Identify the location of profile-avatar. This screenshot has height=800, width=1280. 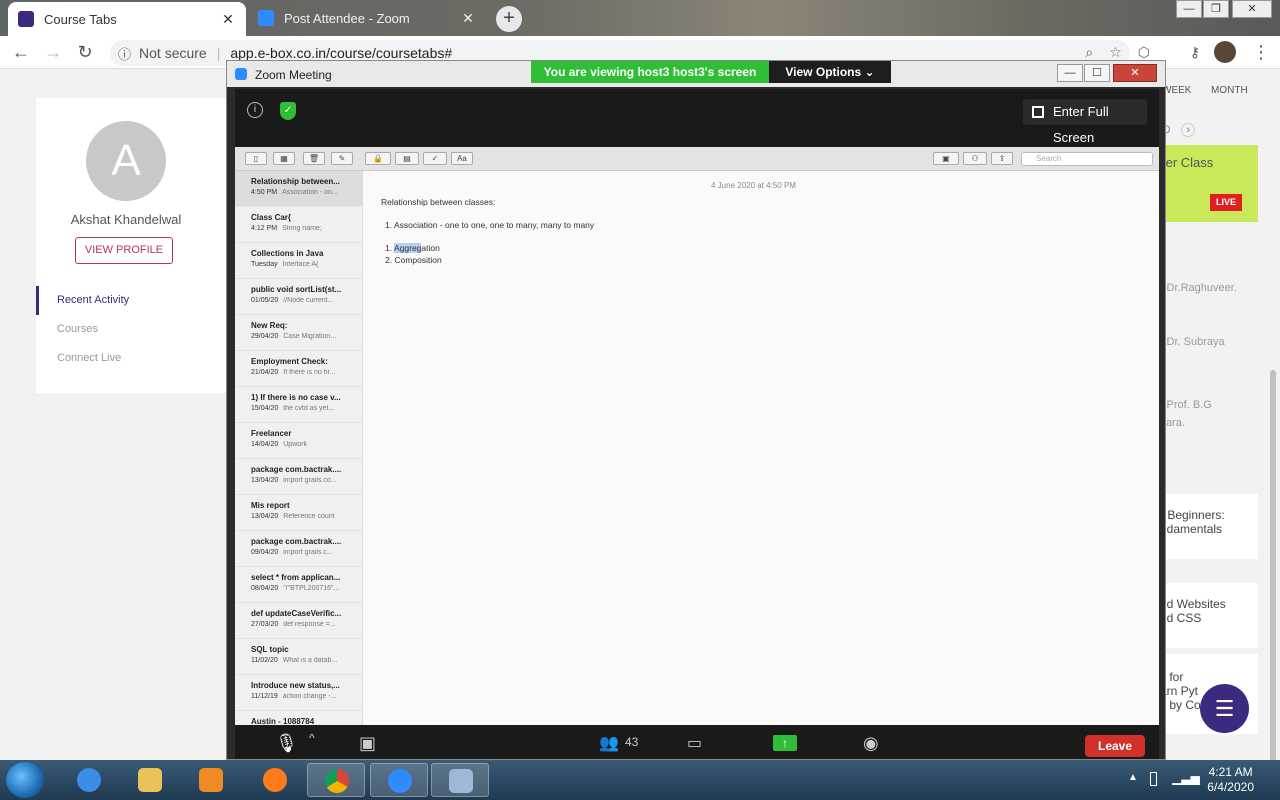
(1225, 52).